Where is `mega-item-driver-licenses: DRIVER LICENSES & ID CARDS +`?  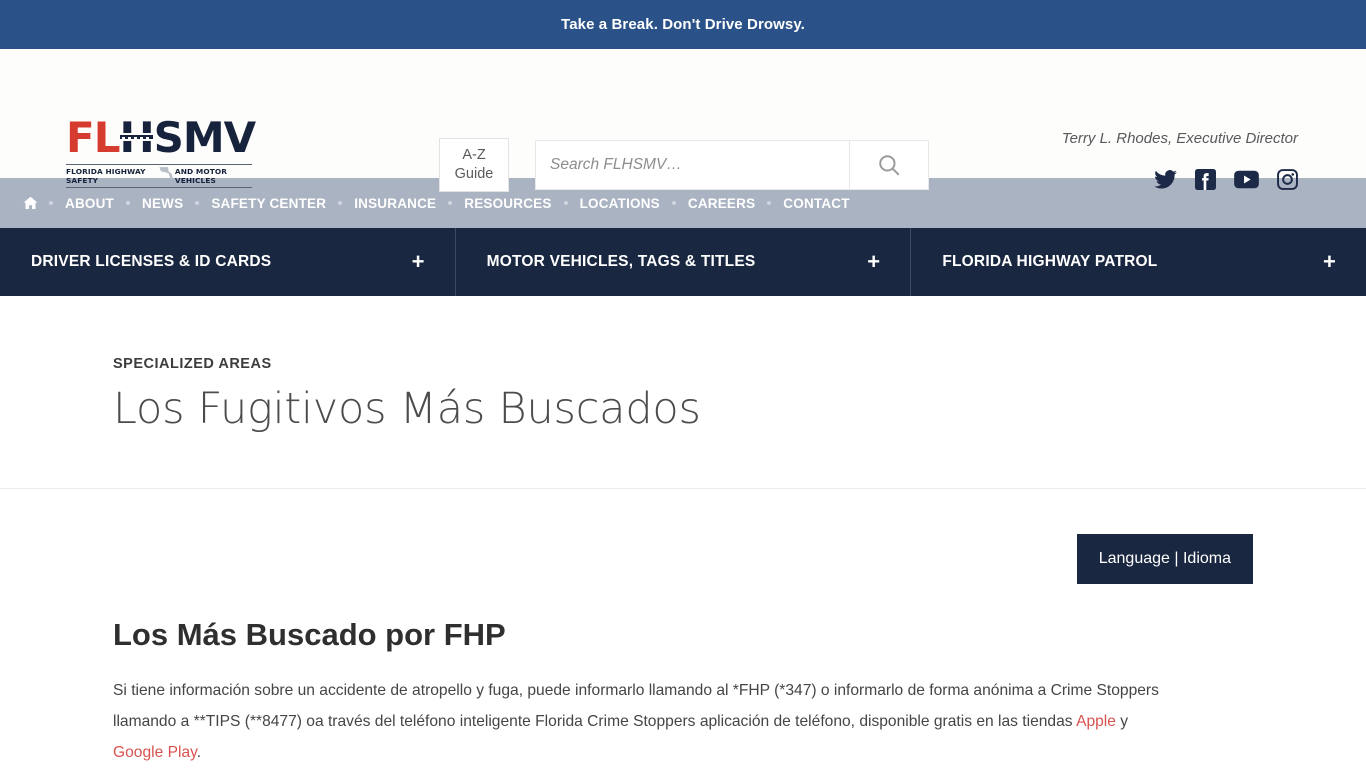 mega-item-driver-licenses: DRIVER LICENSES & ID CARDS + is located at coordinates (228, 262).